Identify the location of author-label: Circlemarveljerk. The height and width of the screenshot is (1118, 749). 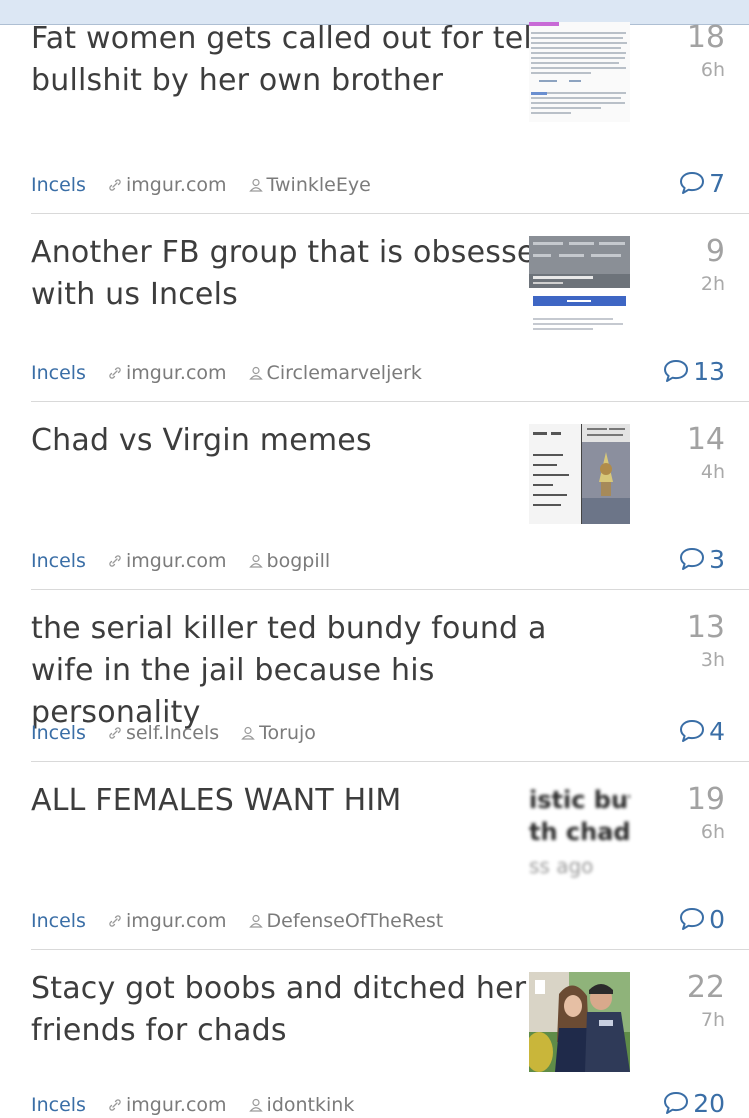
(344, 373).